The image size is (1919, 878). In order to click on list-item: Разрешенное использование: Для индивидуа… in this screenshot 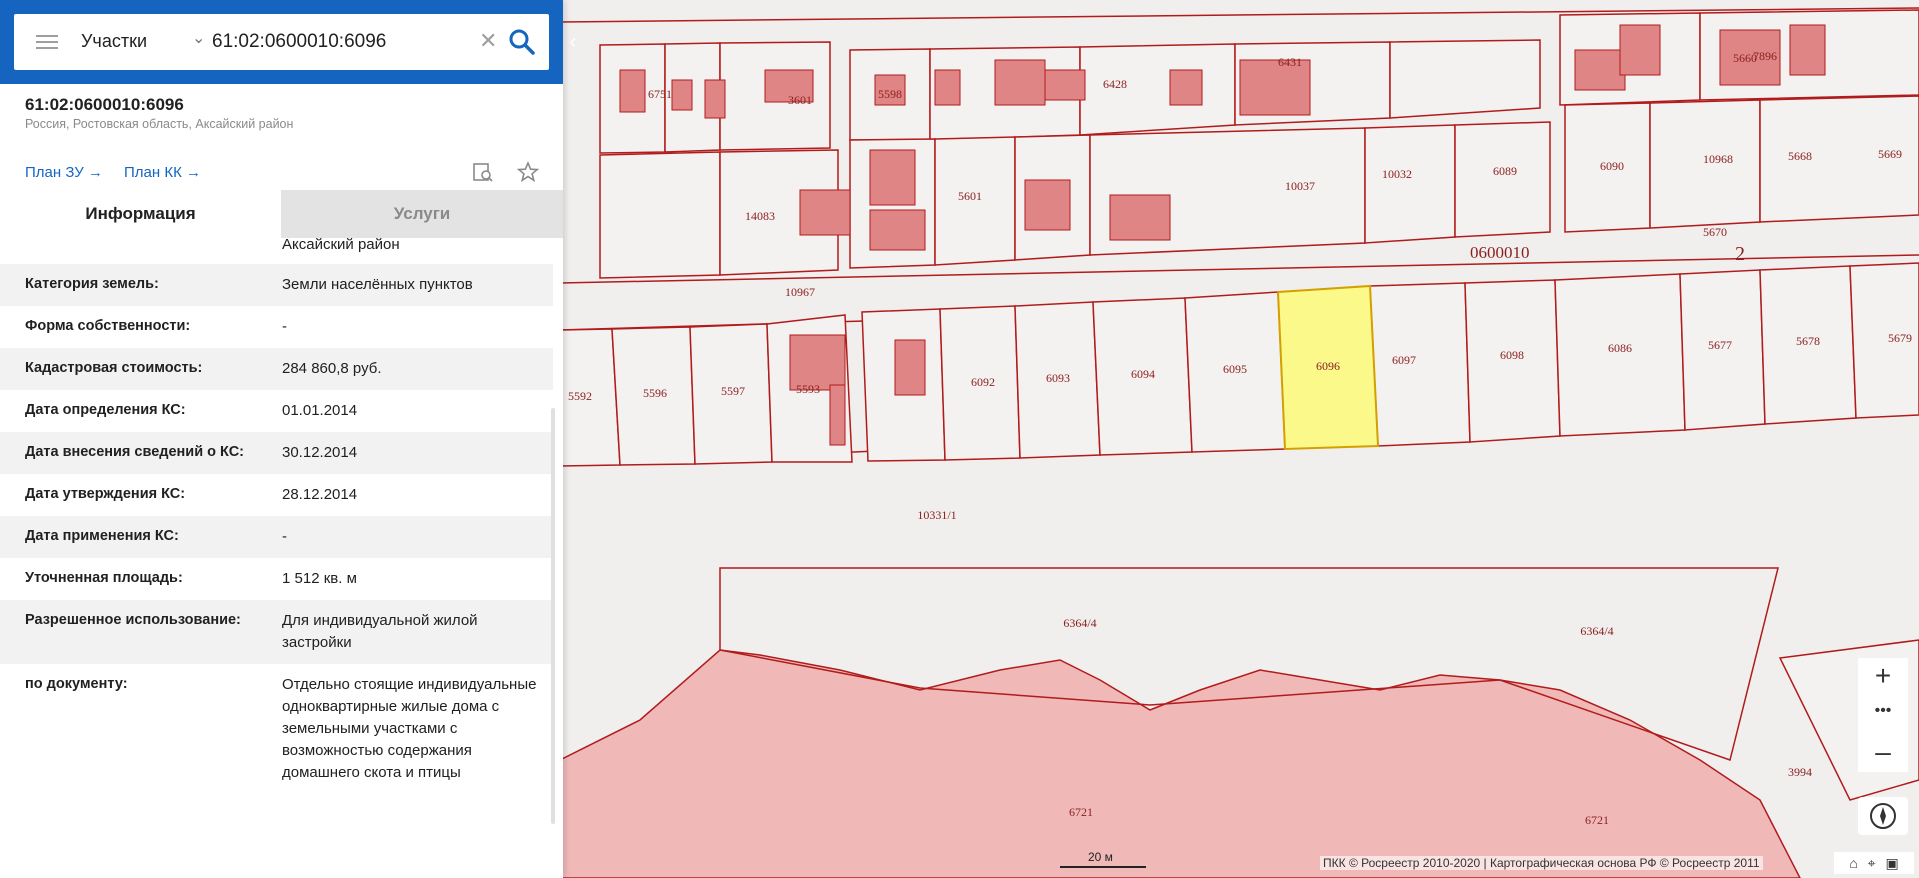, I will do `click(276, 632)`.